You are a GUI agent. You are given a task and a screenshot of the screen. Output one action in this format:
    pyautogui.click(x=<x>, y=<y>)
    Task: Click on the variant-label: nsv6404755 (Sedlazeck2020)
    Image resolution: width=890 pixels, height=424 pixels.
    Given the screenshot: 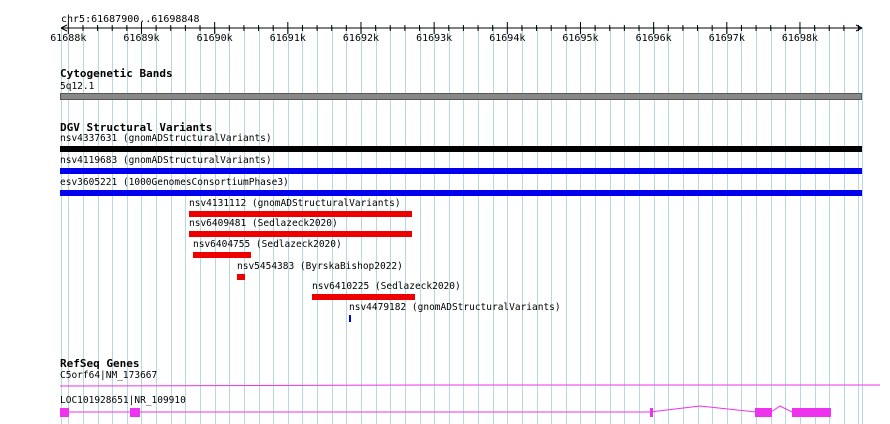 What is the action you would take?
    pyautogui.click(x=267, y=244)
    